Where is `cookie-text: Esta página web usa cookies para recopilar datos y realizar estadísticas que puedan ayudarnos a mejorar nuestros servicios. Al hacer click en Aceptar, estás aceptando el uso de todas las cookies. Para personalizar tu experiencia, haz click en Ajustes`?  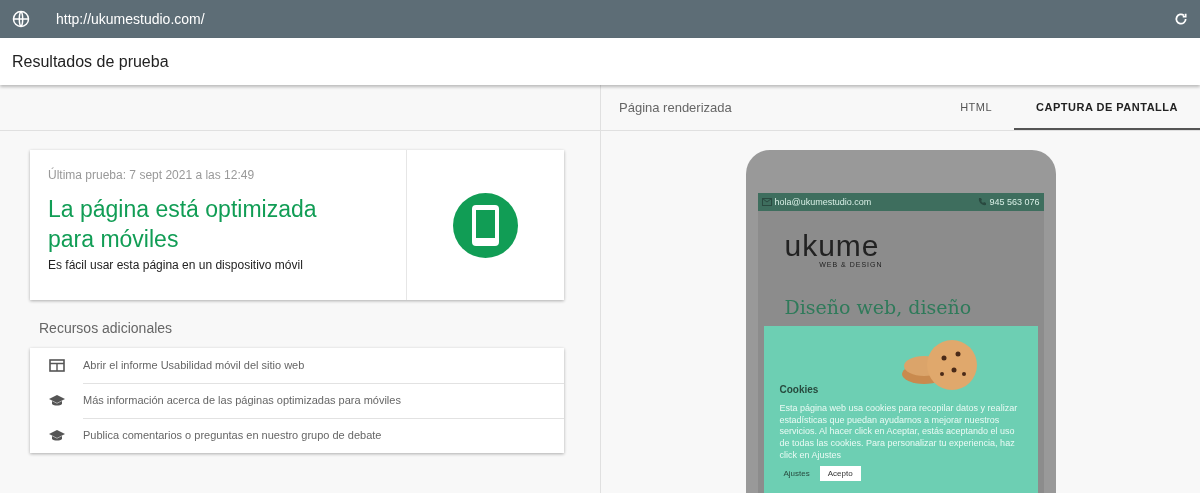 cookie-text: Esta página web usa cookies para recopilar datos y realizar estadísticas que puedan ayudarnos a mejorar nuestros servicios. Al hacer click en Aceptar, estás aceptando el uso de todas las cookies. Para personalizar tu experiencia, haz click en Ajustes is located at coordinates (899, 432).